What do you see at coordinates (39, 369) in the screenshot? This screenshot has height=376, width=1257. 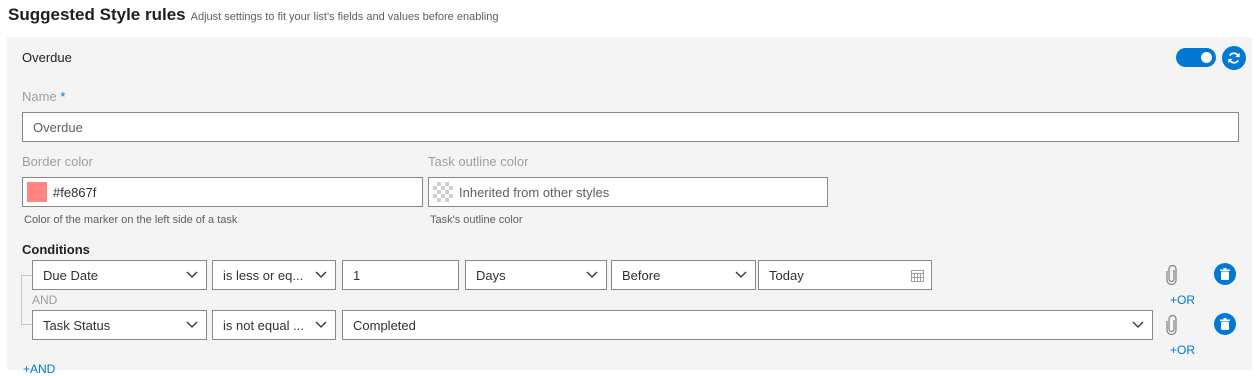 I see `add-and-link: +AND` at bounding box center [39, 369].